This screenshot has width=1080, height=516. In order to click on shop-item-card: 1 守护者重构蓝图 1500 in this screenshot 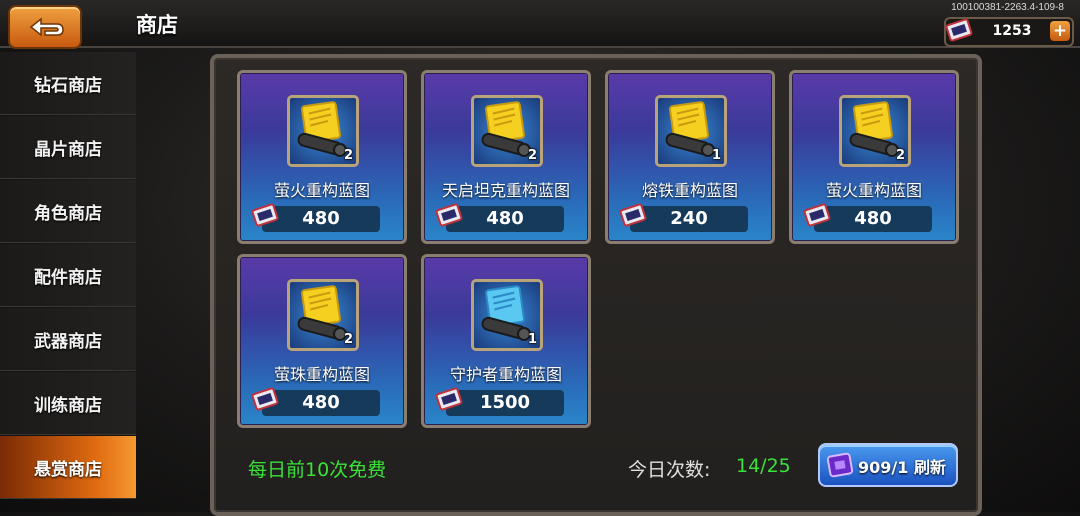, I will do `click(506, 341)`.